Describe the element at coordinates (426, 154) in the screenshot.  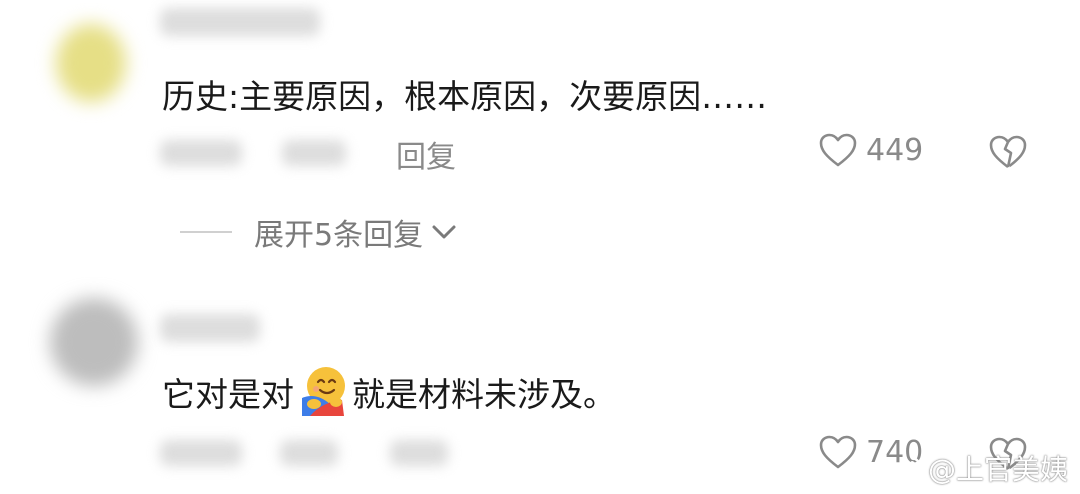
I see `reply-button: 回复` at that location.